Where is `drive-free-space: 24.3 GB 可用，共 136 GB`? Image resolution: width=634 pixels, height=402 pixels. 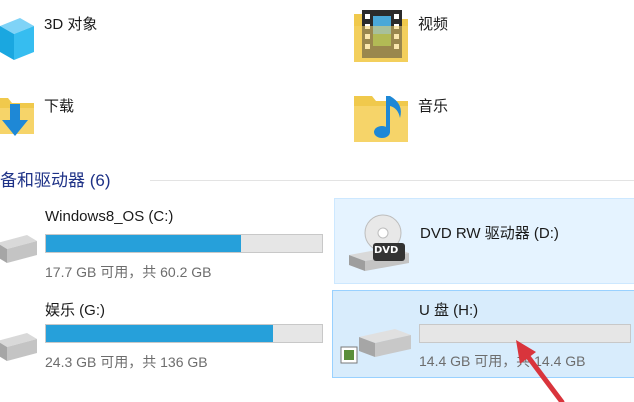
drive-free-space: 24.3 GB 可用，共 136 GB is located at coordinates (126, 362).